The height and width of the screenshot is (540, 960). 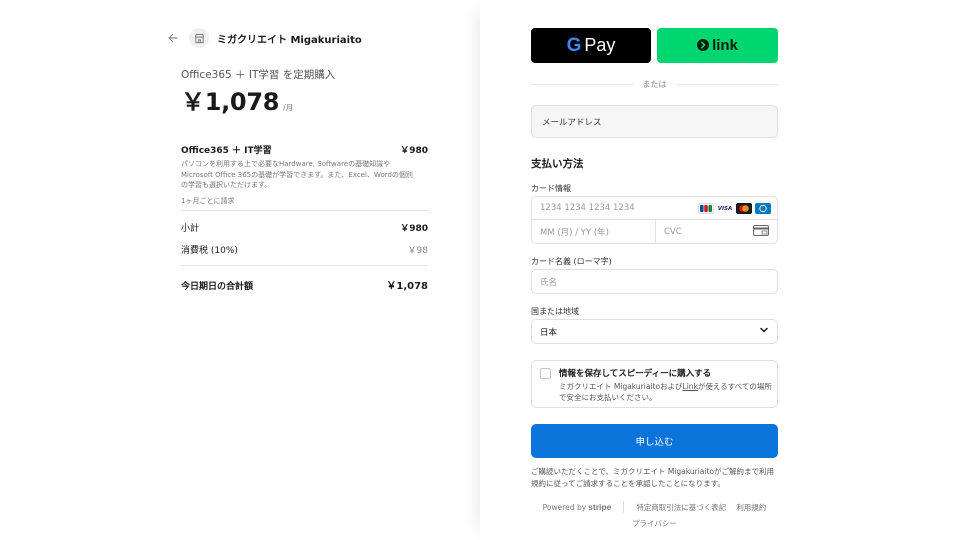 What do you see at coordinates (600, 45) in the screenshot?
I see `google-pay-label: Pay` at bounding box center [600, 45].